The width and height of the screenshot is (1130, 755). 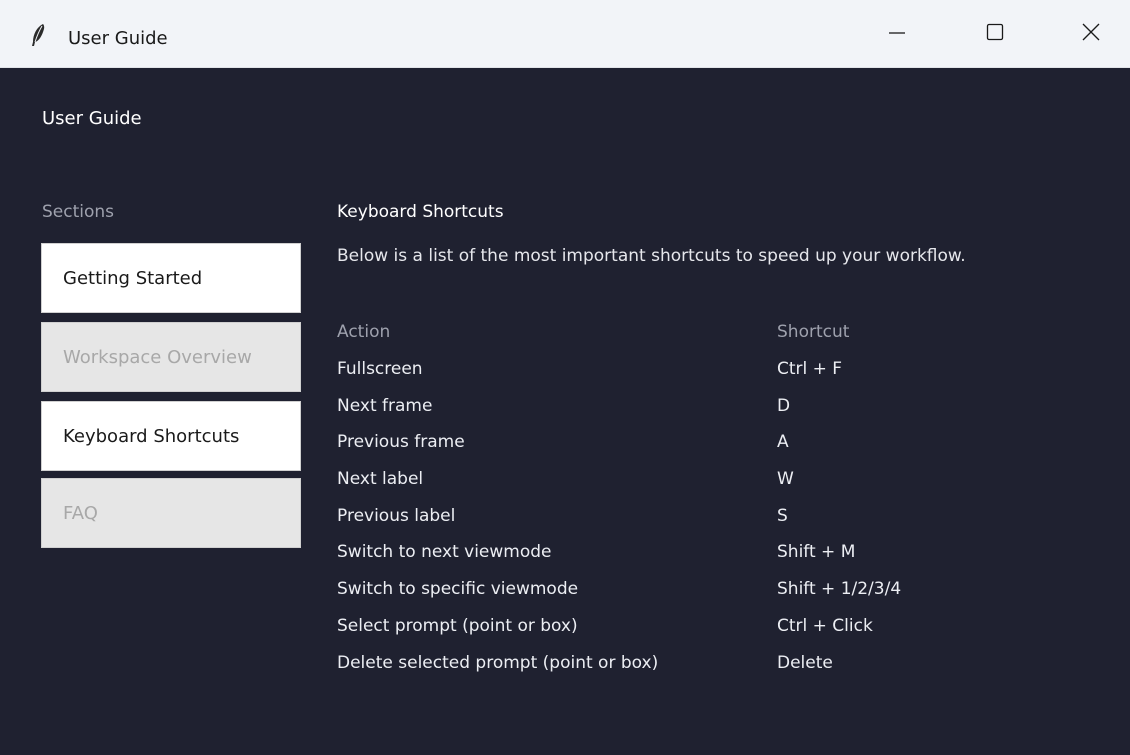 I want to click on shortcut-cell: W, so click(x=785, y=479).